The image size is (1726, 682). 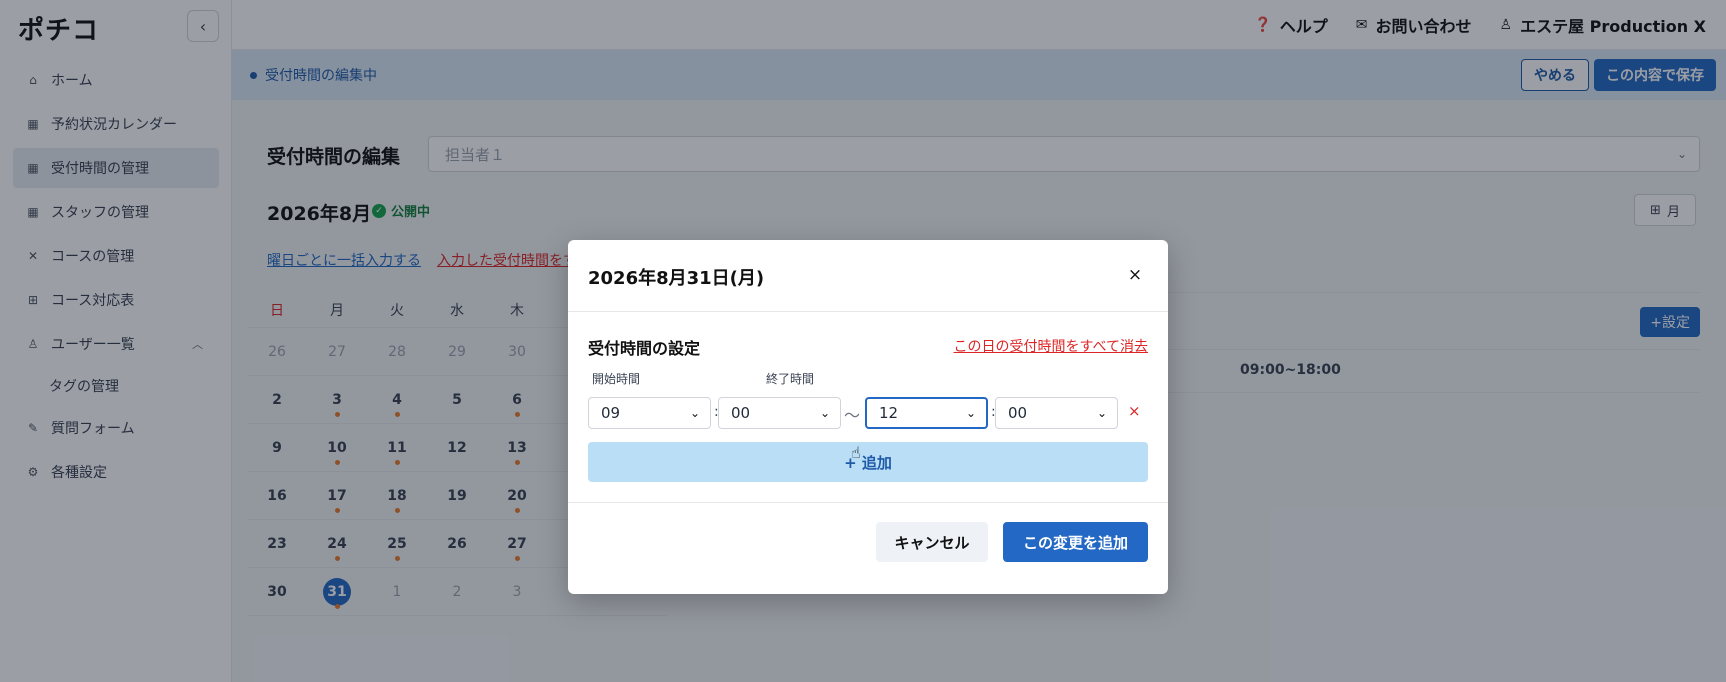 I want to click on remove-row-icon: ×, so click(x=1134, y=411).